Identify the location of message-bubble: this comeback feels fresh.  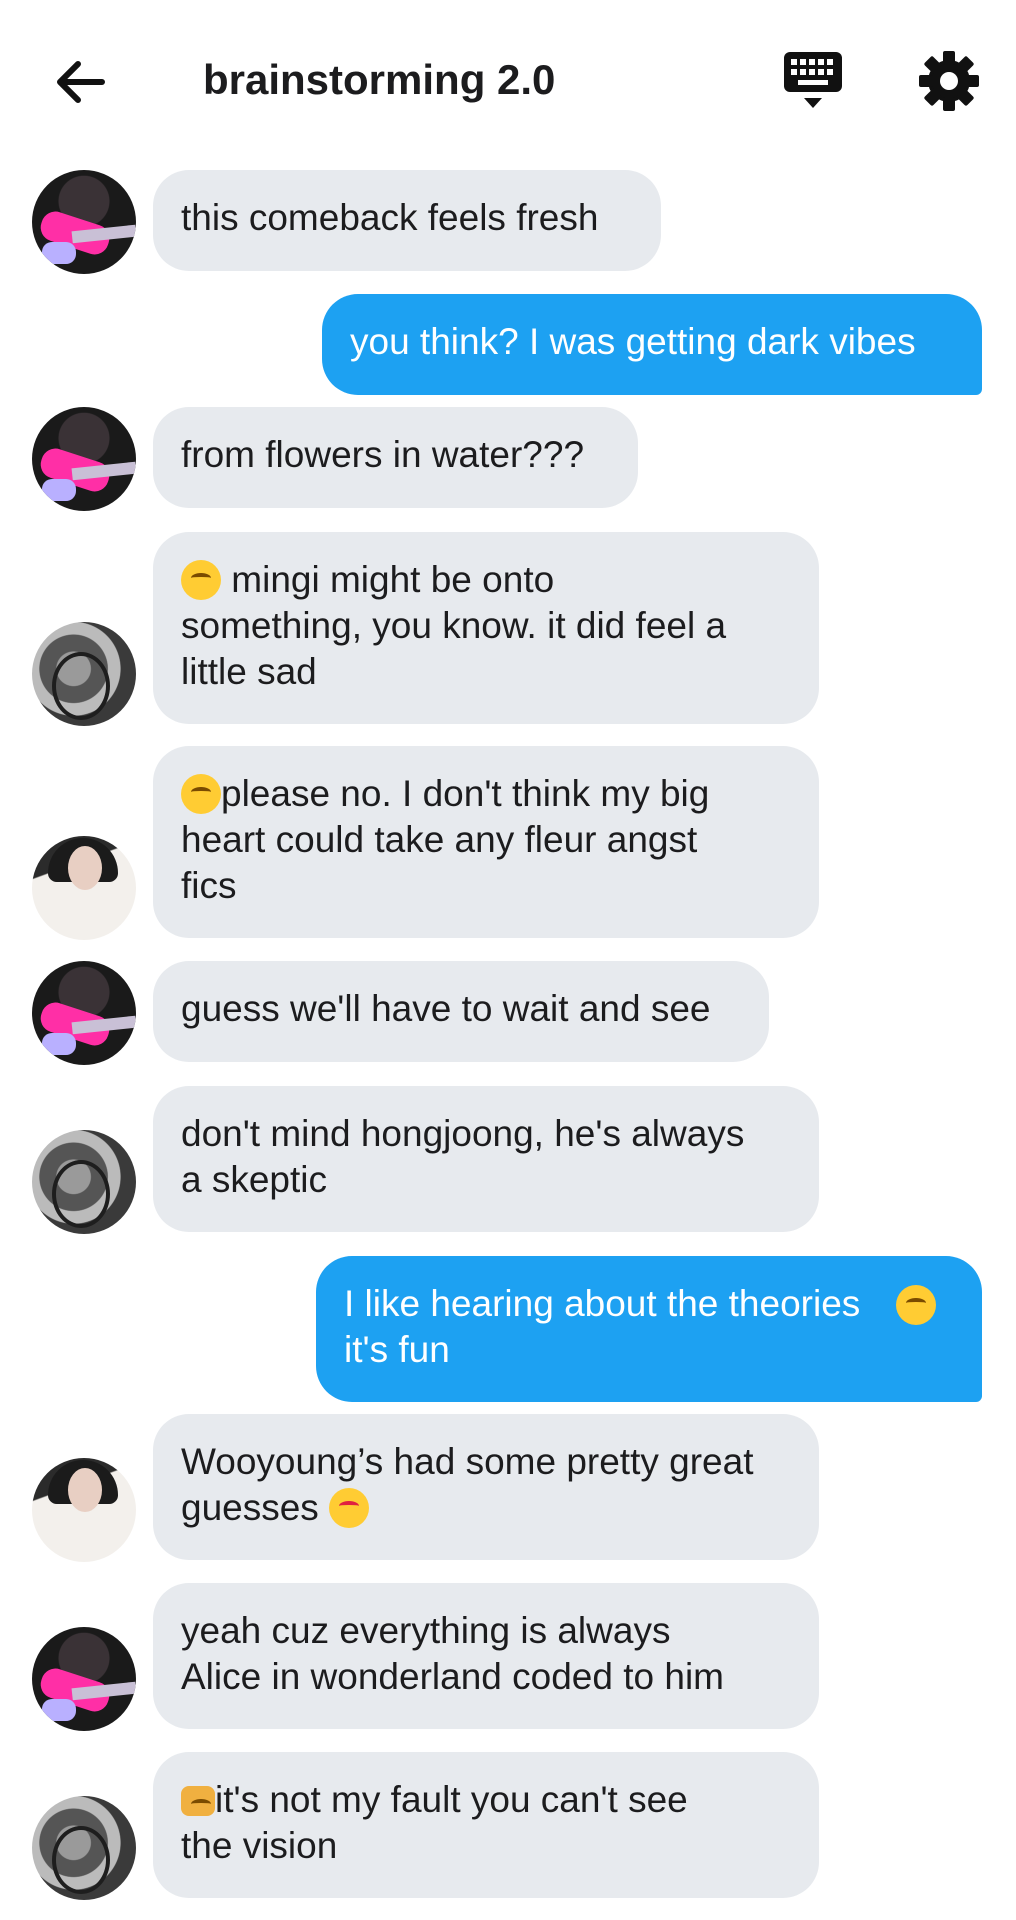
(407, 220).